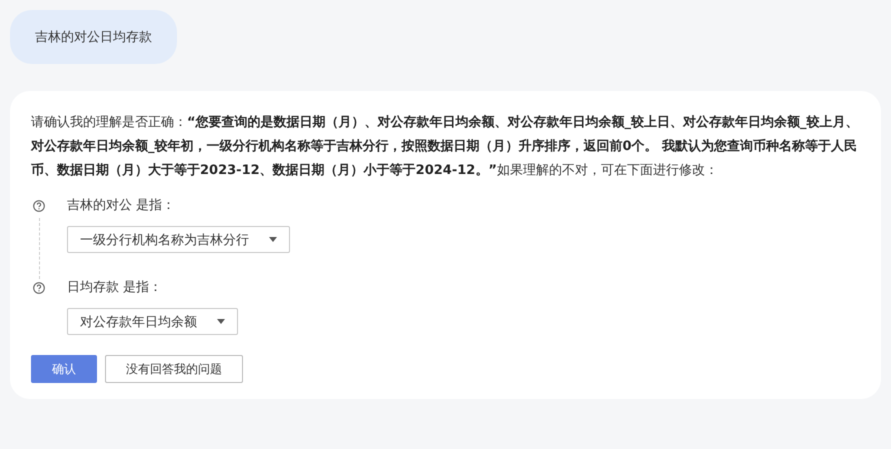 The width and height of the screenshot is (891, 449). What do you see at coordinates (445, 147) in the screenshot?
I see `confirmation-text: 请确认我的理解是否正确：“您要查询的是数据日期（月）、对公存款年日均余额、对公存款年日均余额_较上日、对公存款年日均余额_较上月、对公存款年日均余额_较年初，一级分行机构名称等于吉林分行，按照数据日期（月）升序排序，返回前0个。 我默认为您查询币种名称等于人民币、数据日期（月）大于等于2023-12、数据日期（月）小于等于2024-12。”如果理解的不对，可在下面进行修改：` at bounding box center [445, 147].